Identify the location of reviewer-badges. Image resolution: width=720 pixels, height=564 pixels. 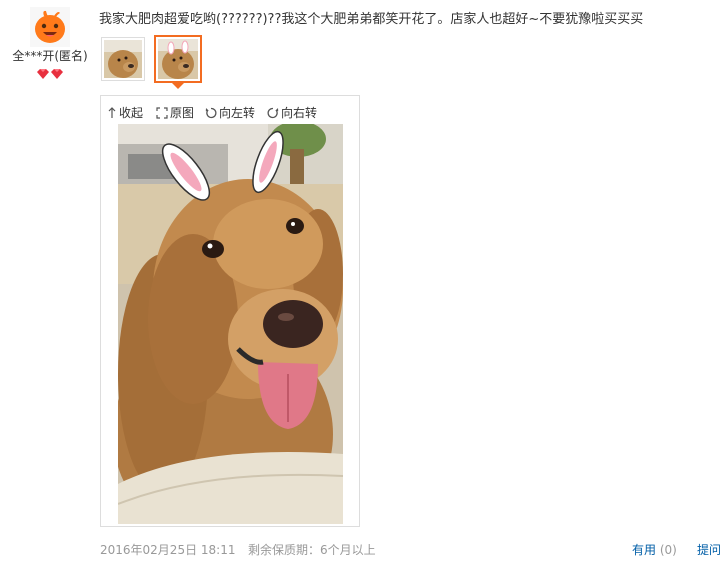
(51, 74).